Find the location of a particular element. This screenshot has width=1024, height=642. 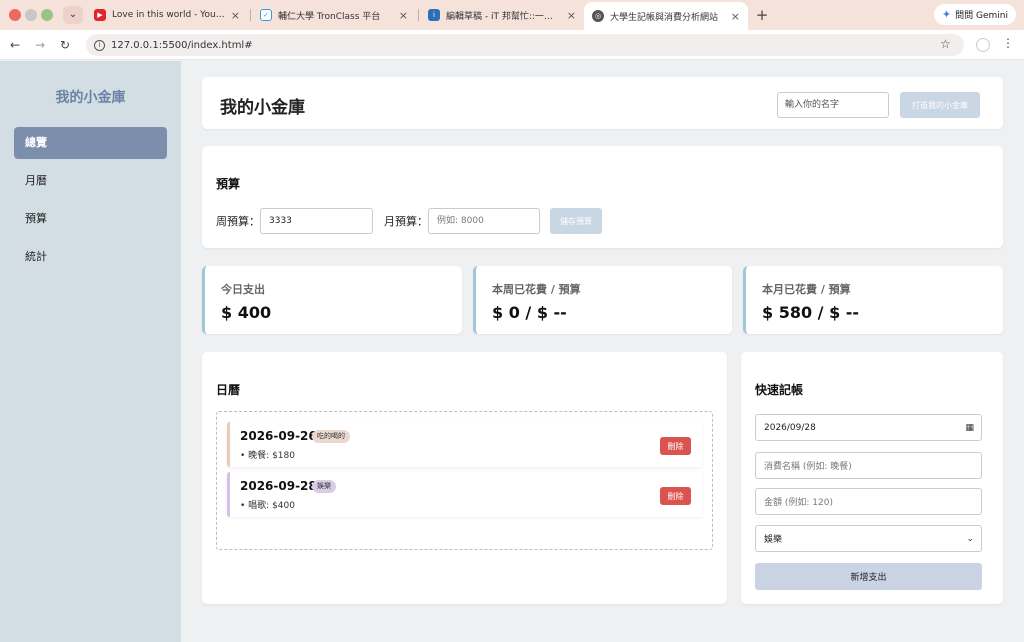

browser-tab-active: ◎ 大學生記帳與消費分析網站 × is located at coordinates (666, 16).